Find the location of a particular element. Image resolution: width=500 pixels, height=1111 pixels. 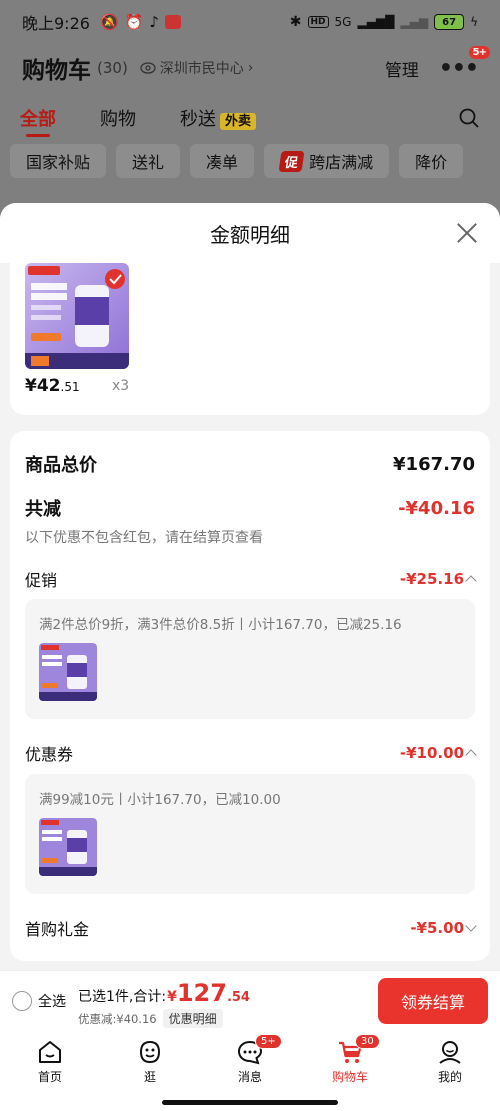

discount-summary-text: 优惠减:¥40.16 is located at coordinates (117, 1018).